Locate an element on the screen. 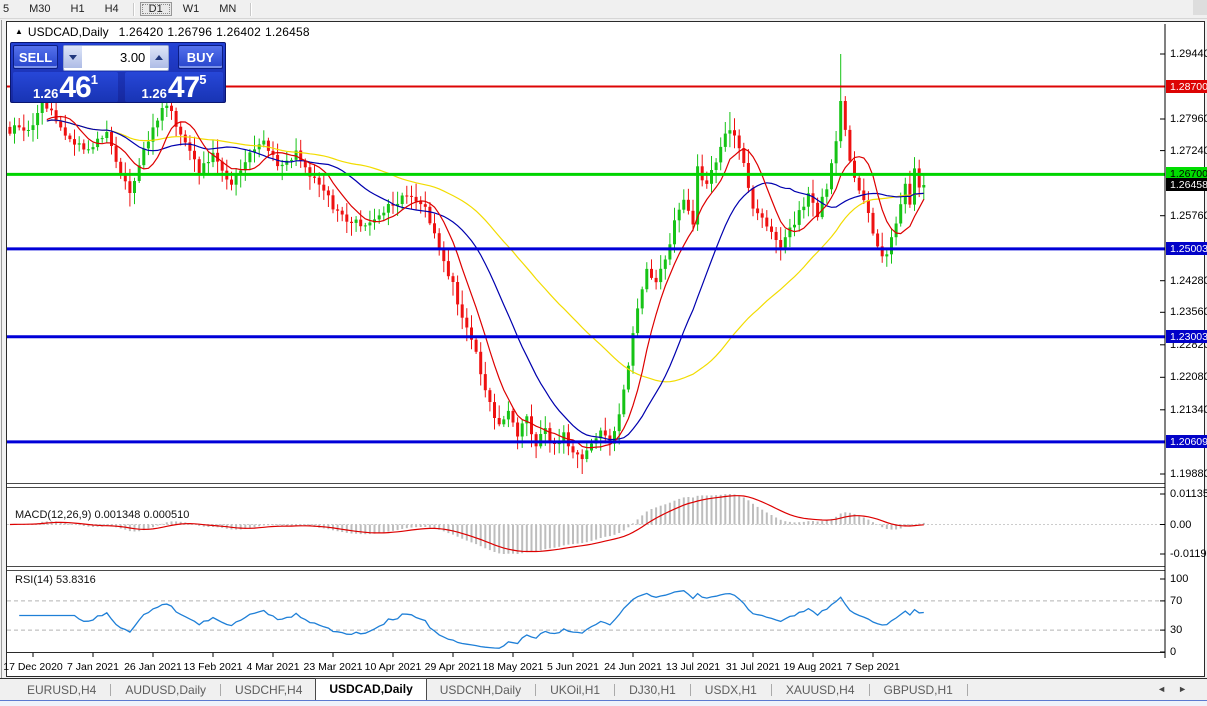  date-axis-label: 10 Apr 2021 is located at coordinates (393, 667).